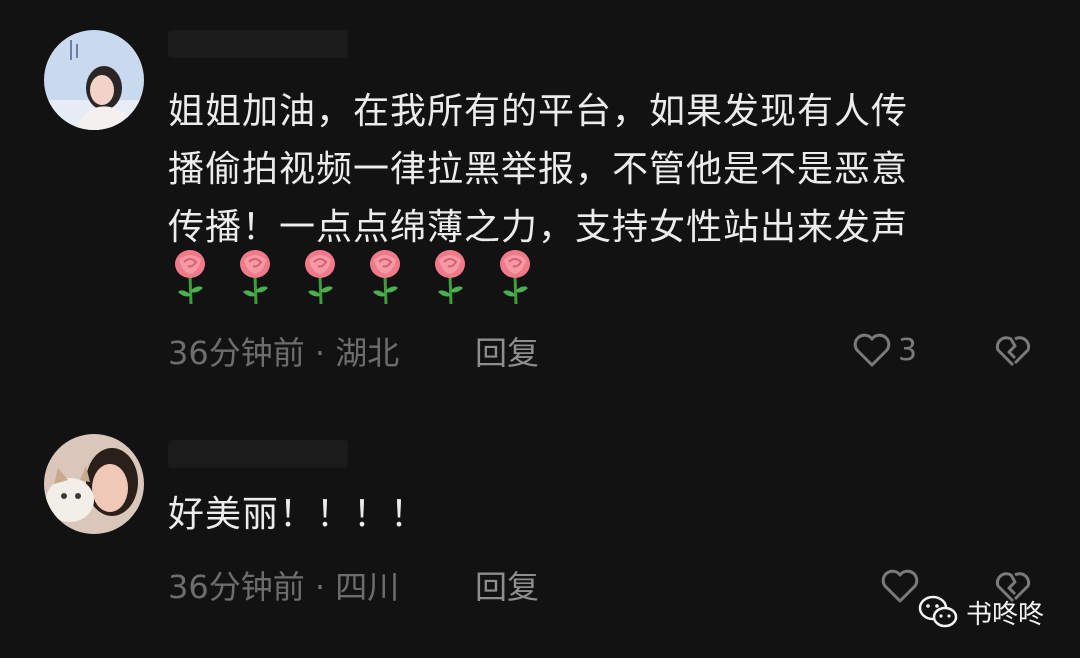 Image resolution: width=1080 pixels, height=658 pixels. I want to click on comment-meta: 36分钟前 · 湖北, so click(284, 353).